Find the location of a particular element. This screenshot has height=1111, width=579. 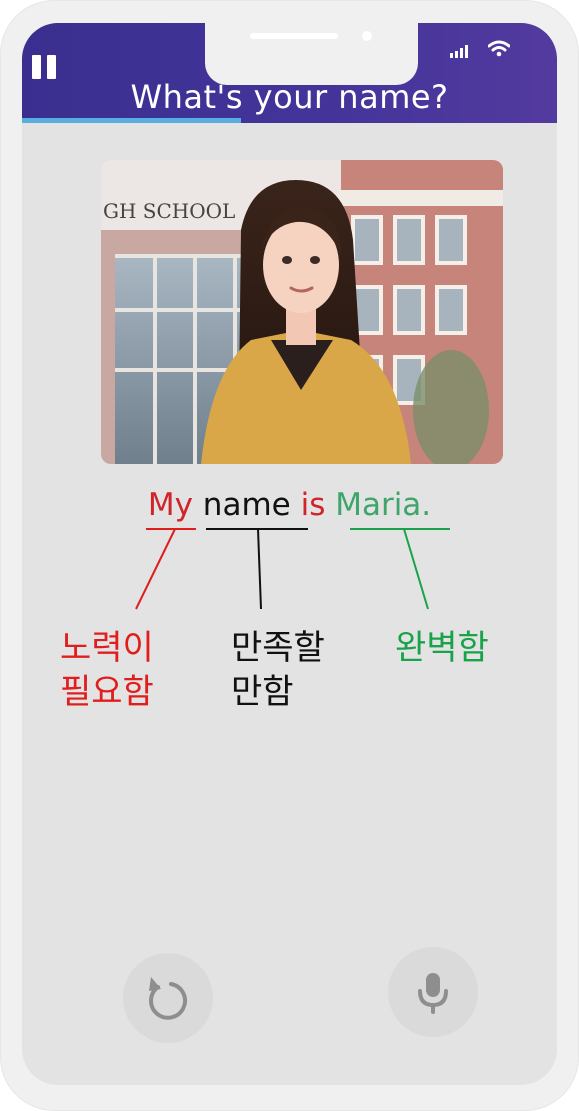

retry-icon is located at coordinates (168, 998).